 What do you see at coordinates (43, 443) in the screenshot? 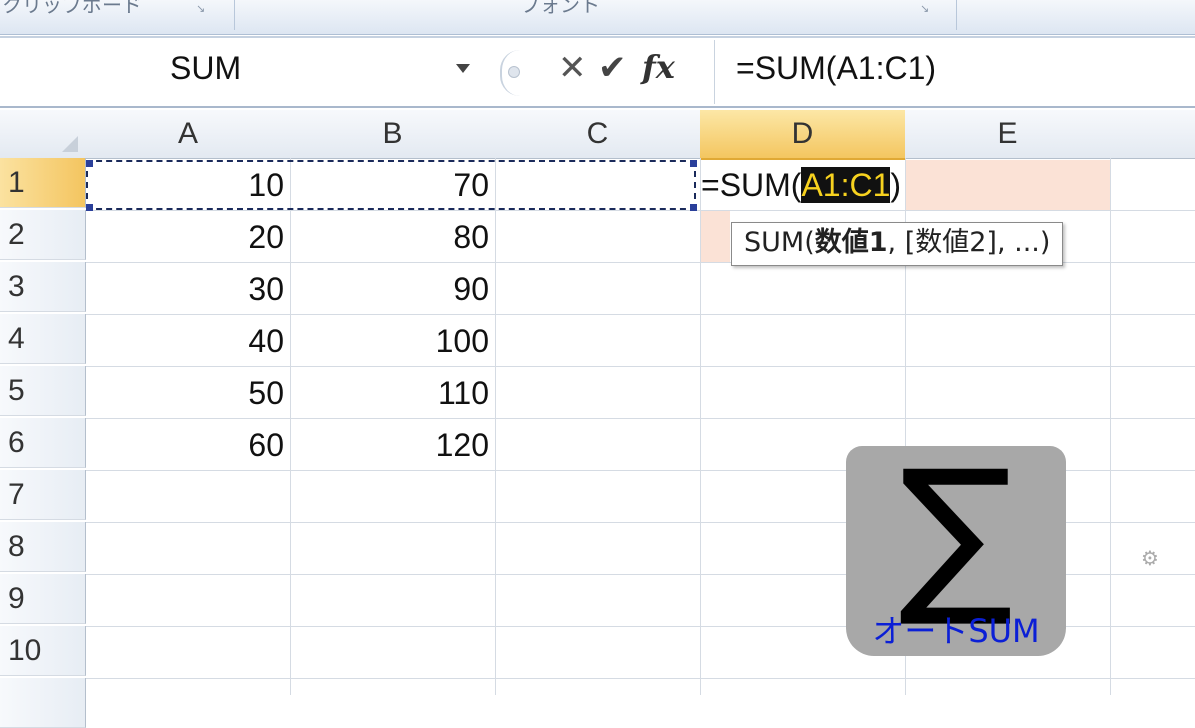
I see `row-header-6: 6` at bounding box center [43, 443].